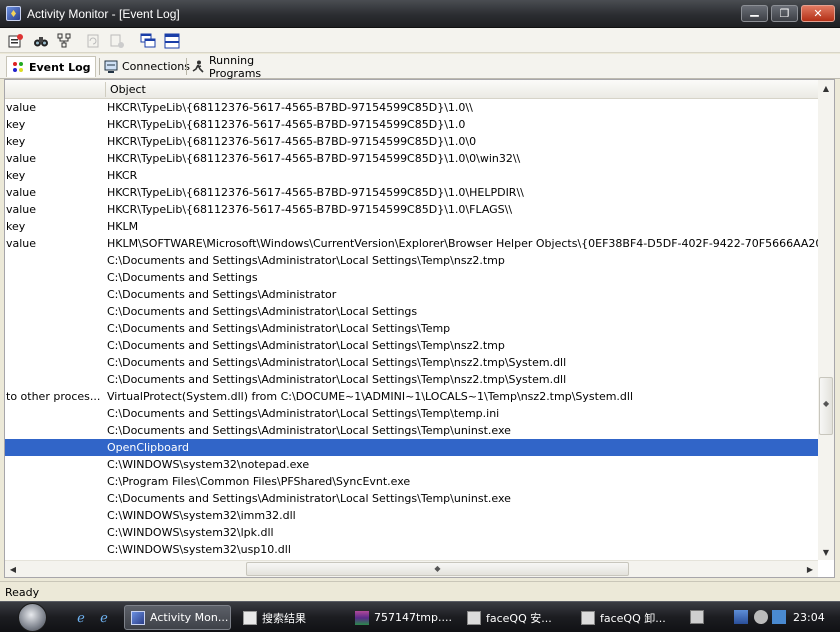  Describe the element at coordinates (826, 552) in the screenshot. I see `scroll-down-icon: ▼` at that location.